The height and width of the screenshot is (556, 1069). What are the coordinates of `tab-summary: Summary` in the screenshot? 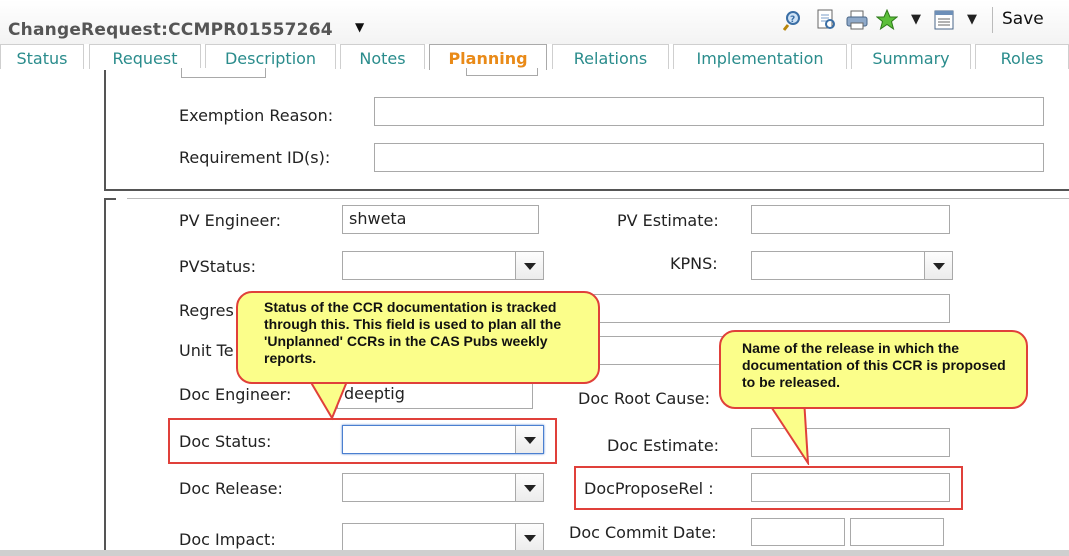 It's located at (911, 56).